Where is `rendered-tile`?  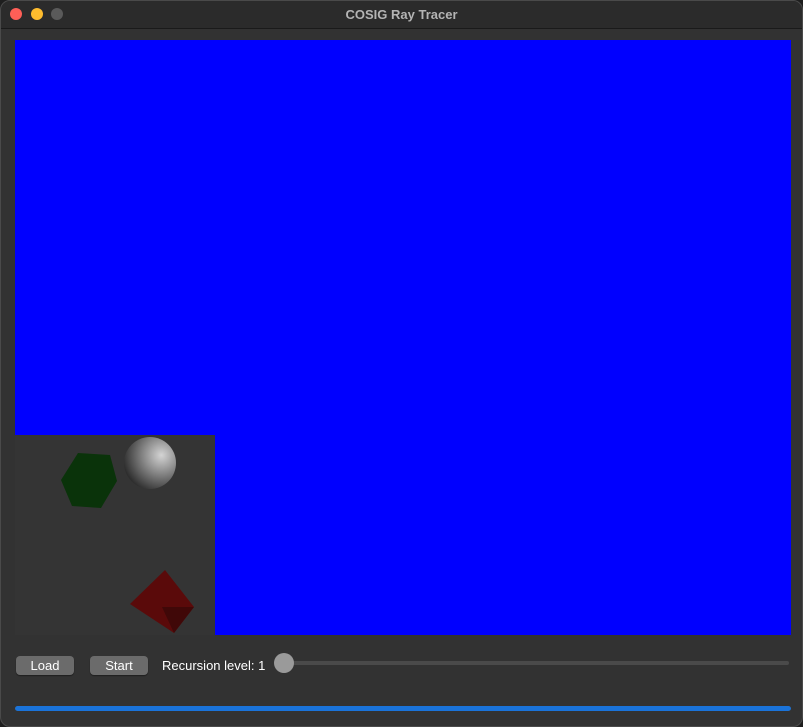
rendered-tile is located at coordinates (115, 535).